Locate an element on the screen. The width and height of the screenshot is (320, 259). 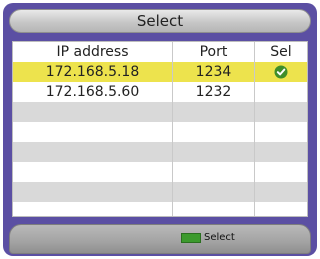
row-port: 1232 is located at coordinates (214, 92).